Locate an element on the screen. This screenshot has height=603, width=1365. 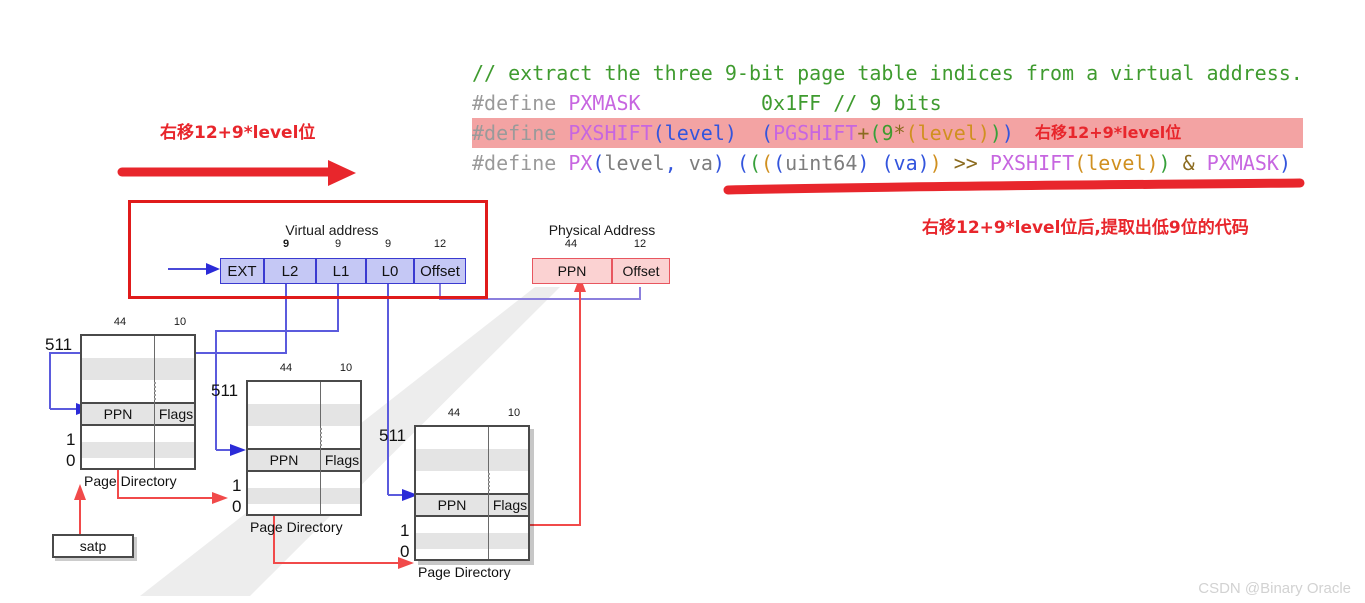
pd0-ellipsis is located at coordinates (155, 391).